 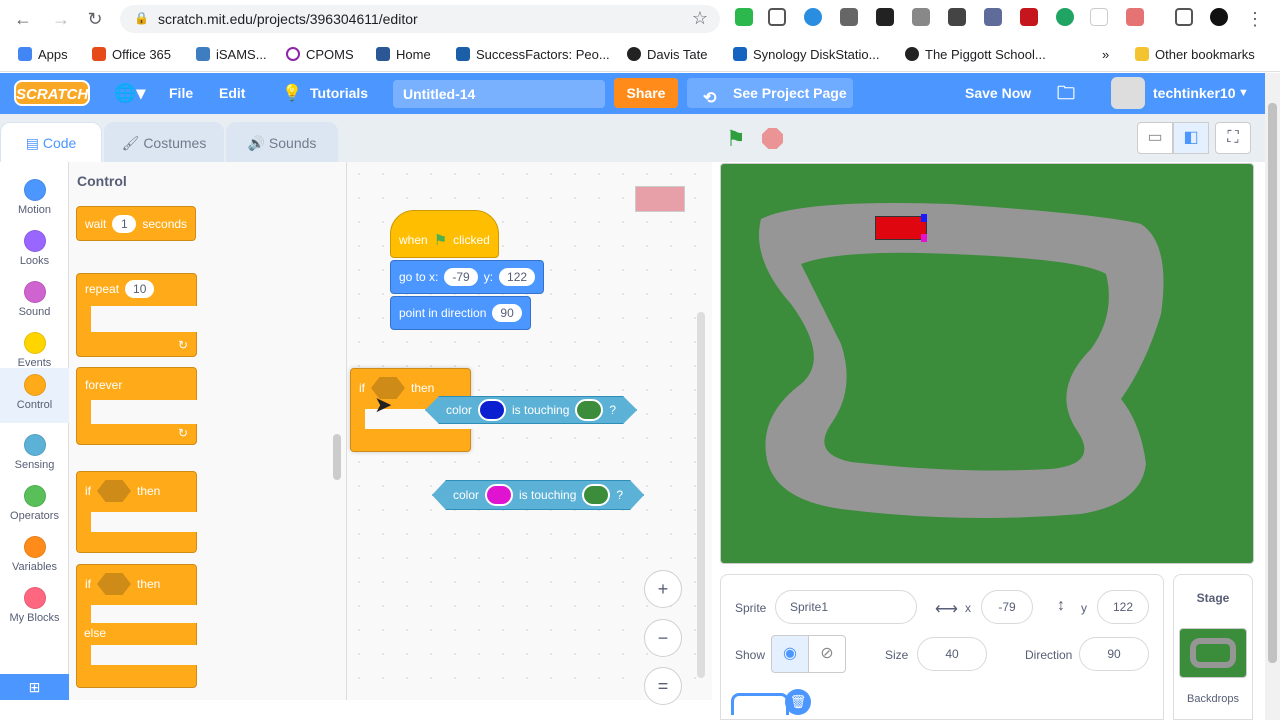 What do you see at coordinates (1184, 17) in the screenshot?
I see `cast-icon` at bounding box center [1184, 17].